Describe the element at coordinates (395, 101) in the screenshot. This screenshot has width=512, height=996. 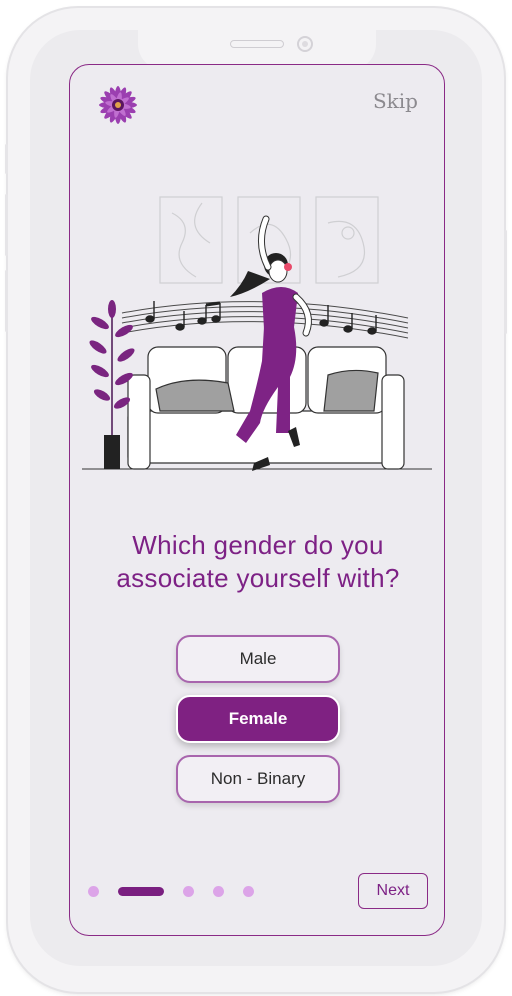
I see `skip-button: Skip` at that location.